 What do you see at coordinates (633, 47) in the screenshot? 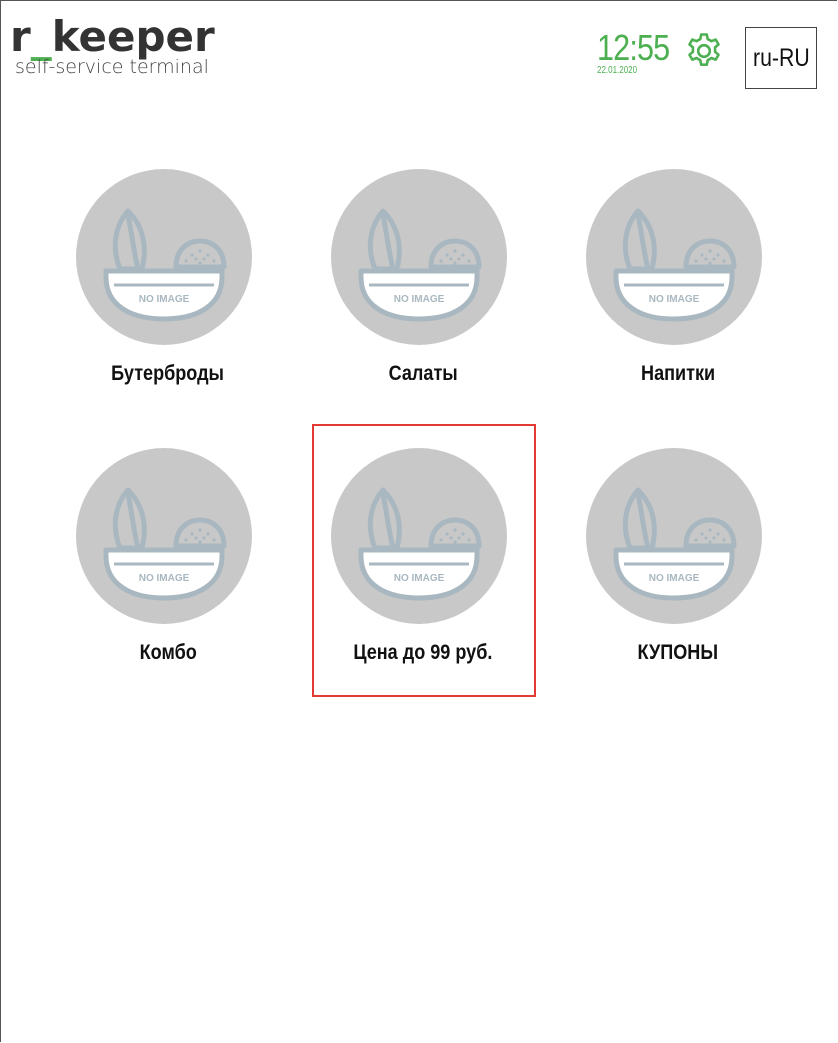
I see `clock-time: 12:55` at bounding box center [633, 47].